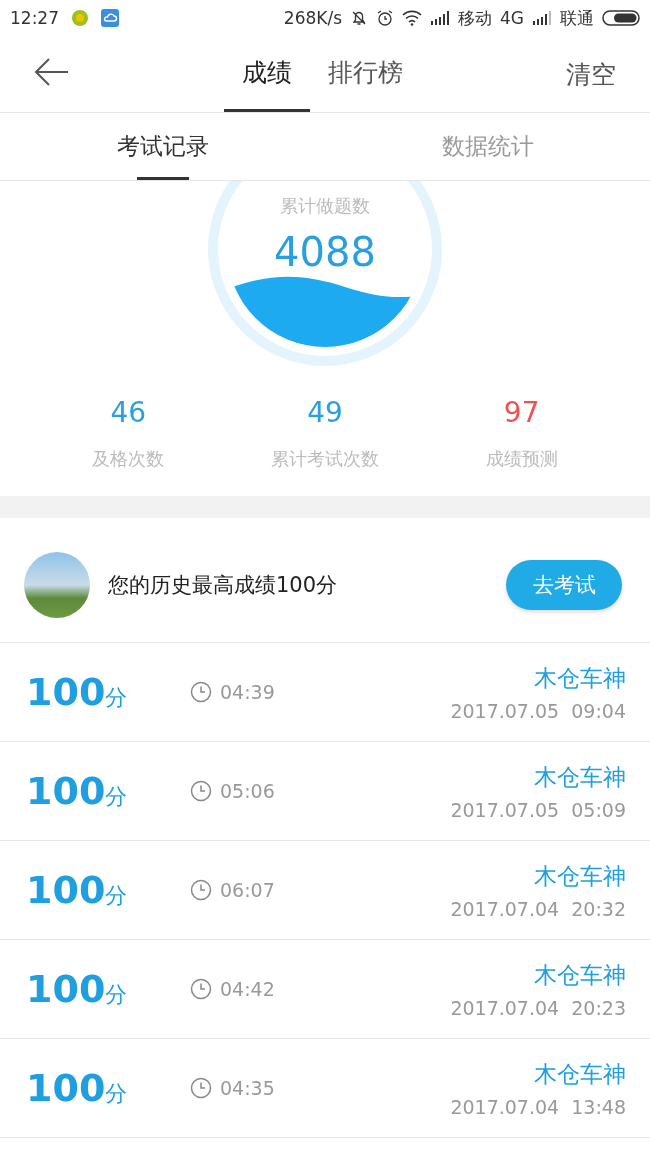 The width and height of the screenshot is (650, 1156). What do you see at coordinates (325, 412) in the screenshot?
I see `stat-value: 49` at bounding box center [325, 412].